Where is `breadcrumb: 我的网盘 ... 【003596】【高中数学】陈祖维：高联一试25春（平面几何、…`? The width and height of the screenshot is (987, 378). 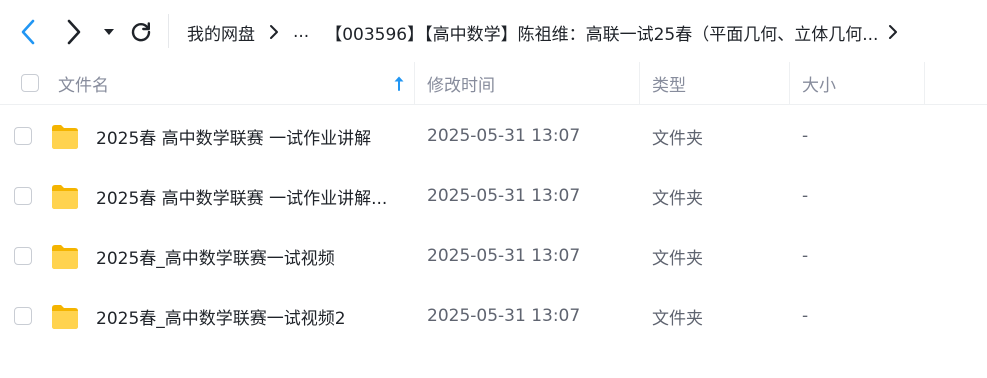
breadcrumb: 我的网盘 ... 【003596】【高中数学】陈祖维：高联一试25春（平面几何、… is located at coordinates (542, 32).